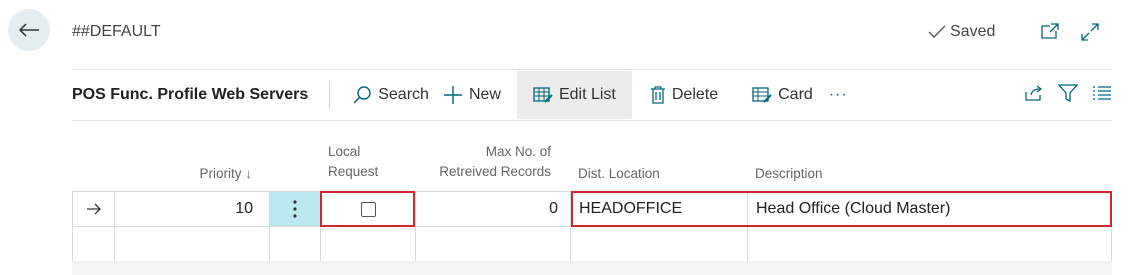 The image size is (1132, 275). I want to click on edit-list-button: Edit List, so click(574, 95).